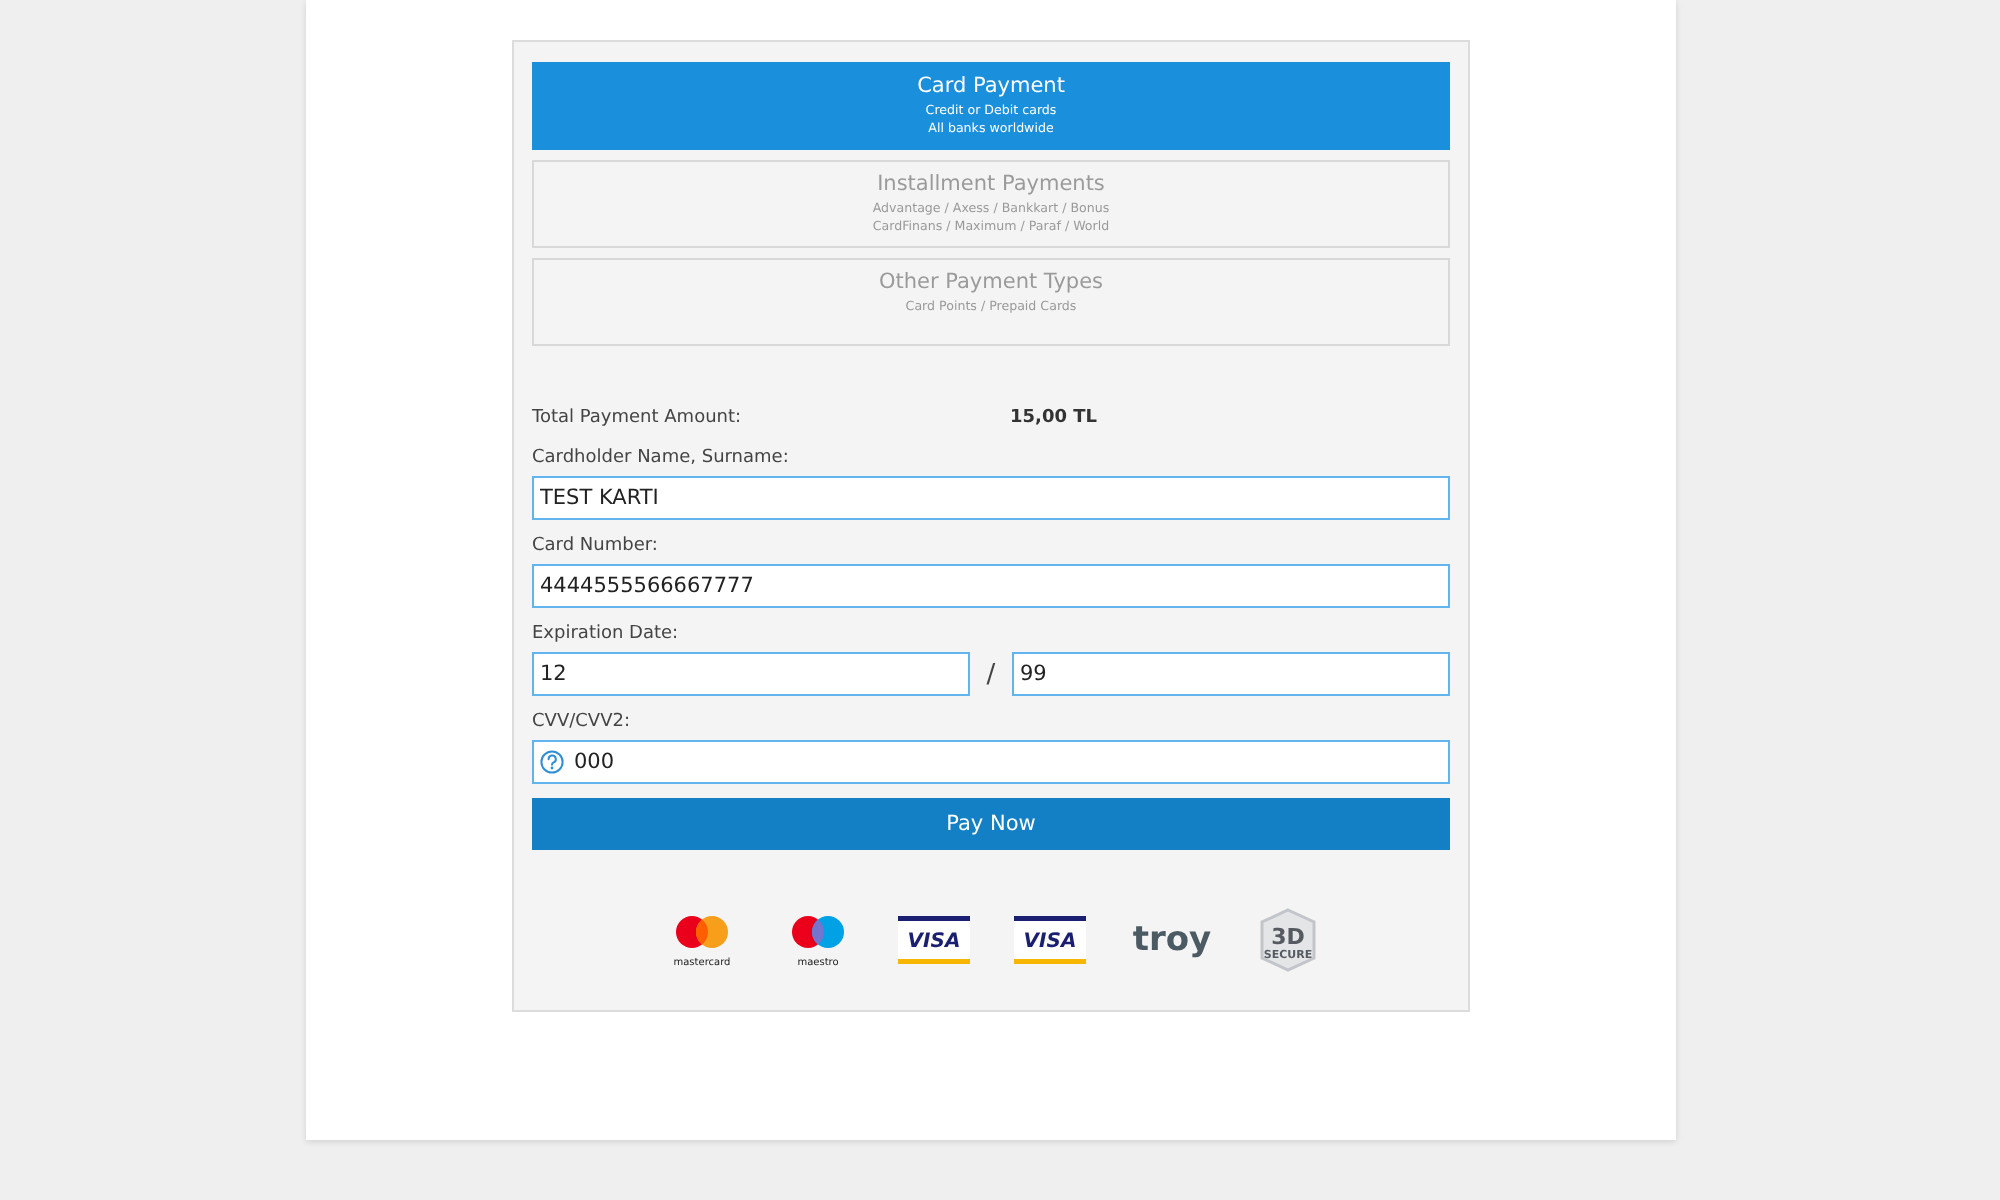 The width and height of the screenshot is (2000, 1200). Describe the element at coordinates (581, 723) in the screenshot. I see `field-label: CVV/CVV2:` at that location.